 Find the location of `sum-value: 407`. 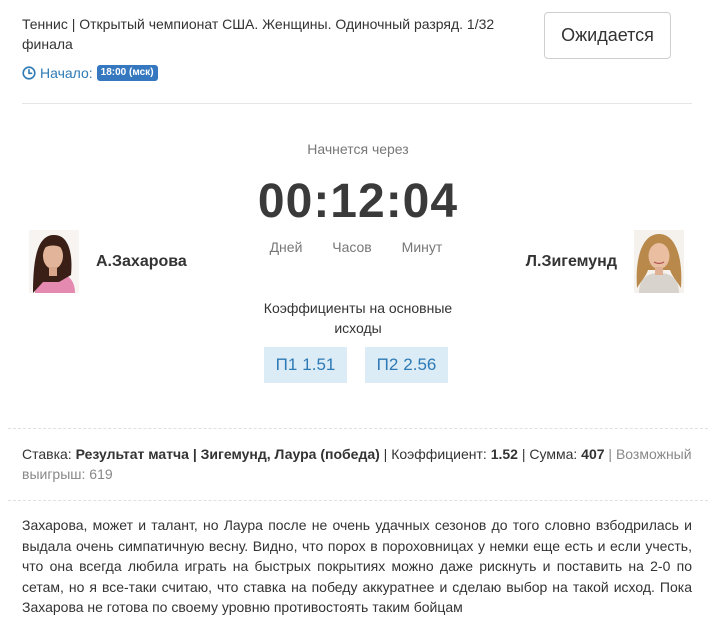

sum-value: 407 is located at coordinates (593, 454).